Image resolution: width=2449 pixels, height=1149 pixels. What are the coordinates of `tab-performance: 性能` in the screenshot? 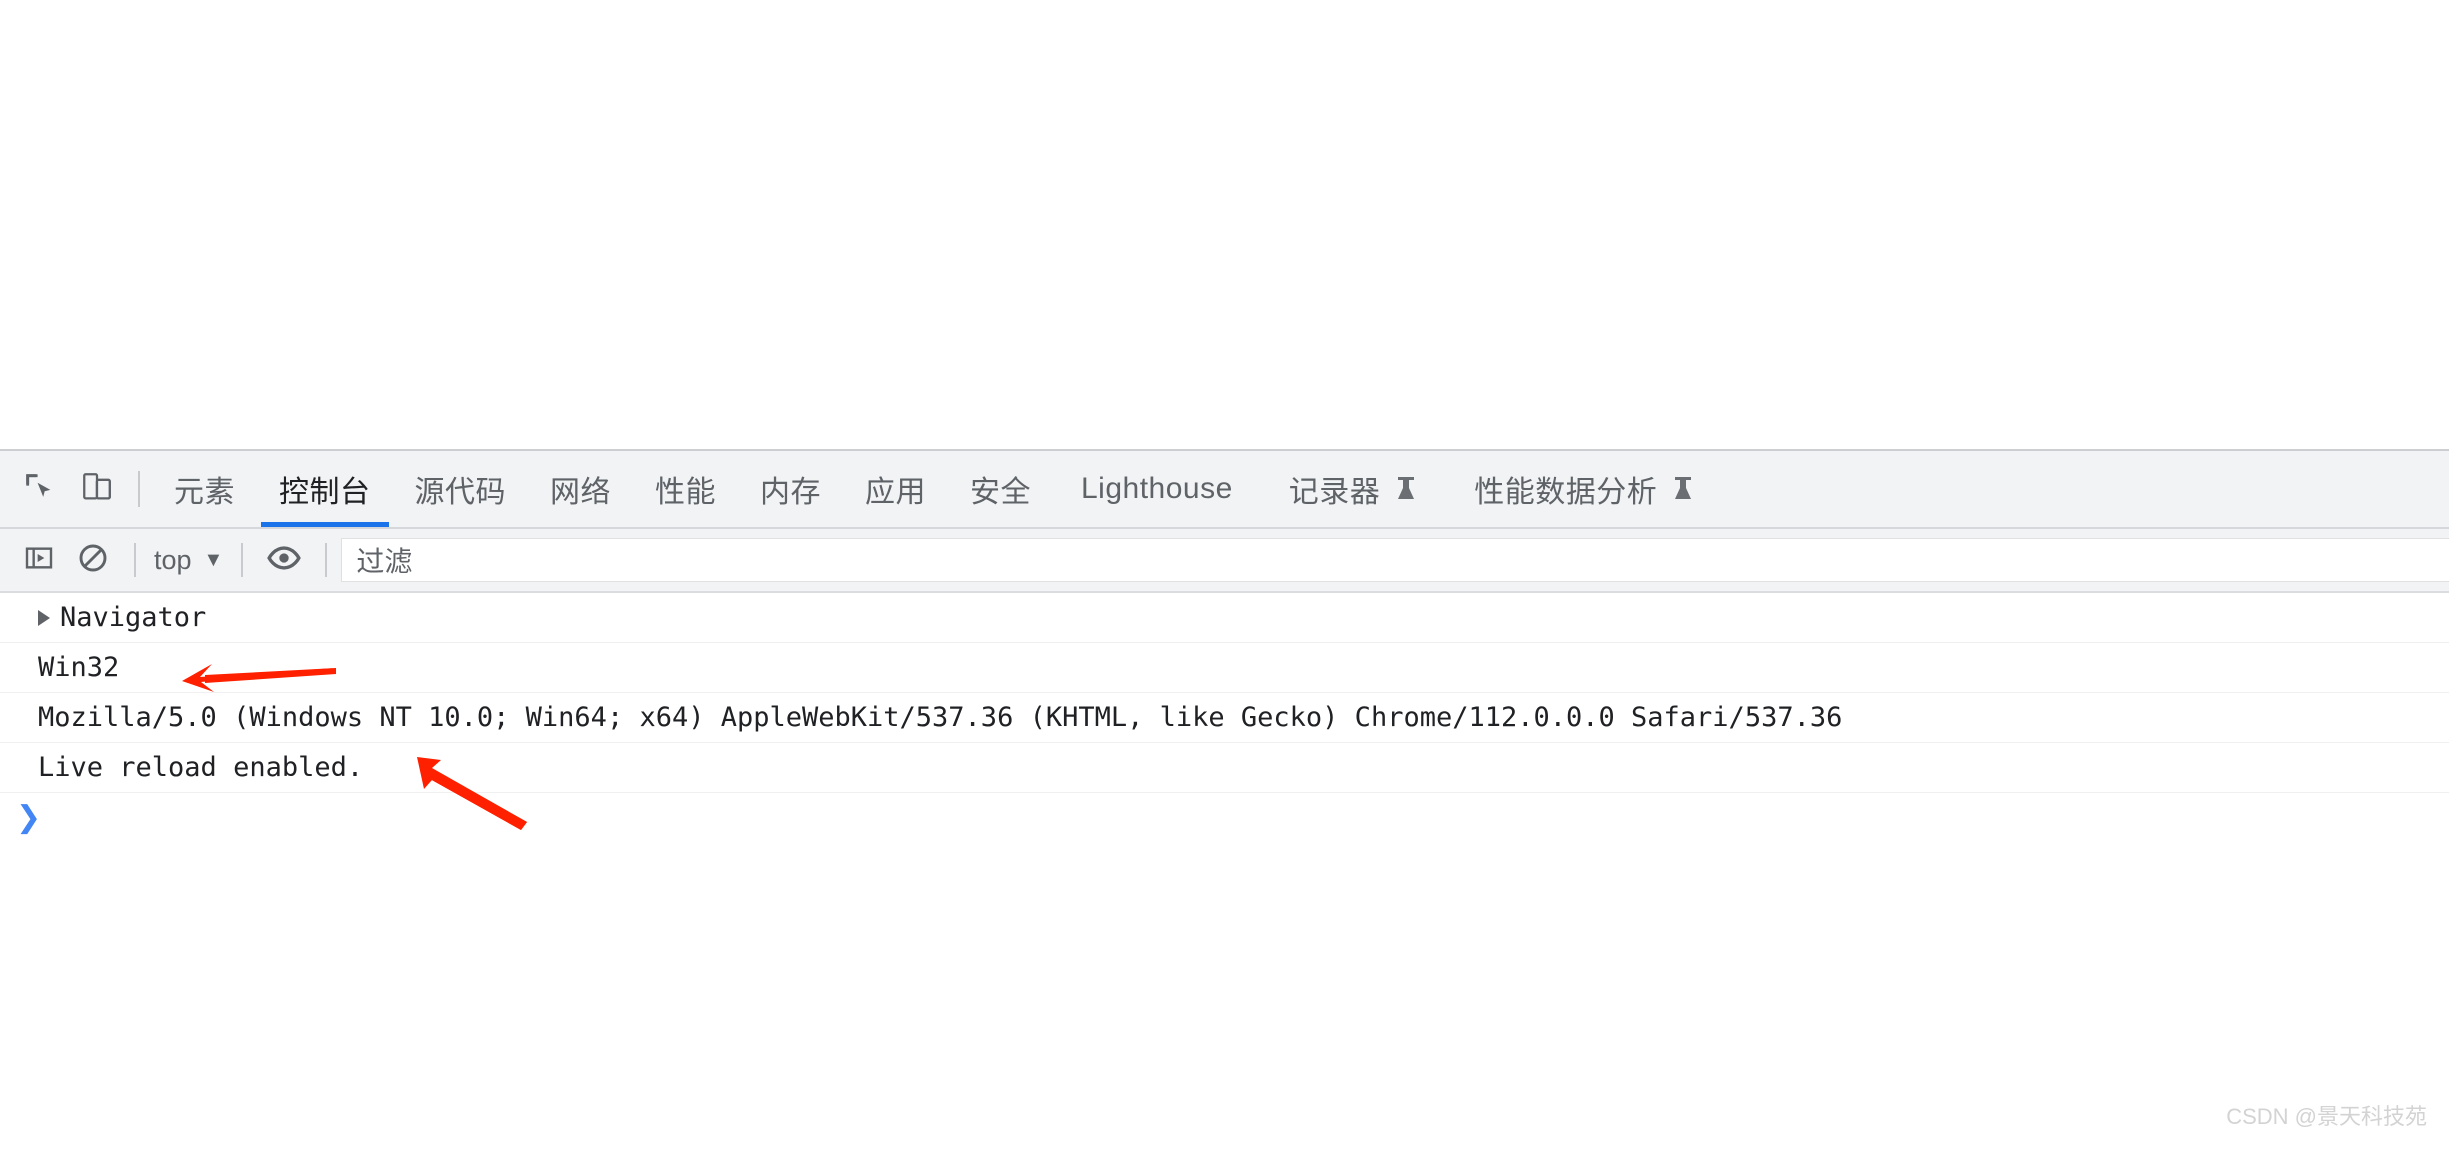 It's located at (685, 489).